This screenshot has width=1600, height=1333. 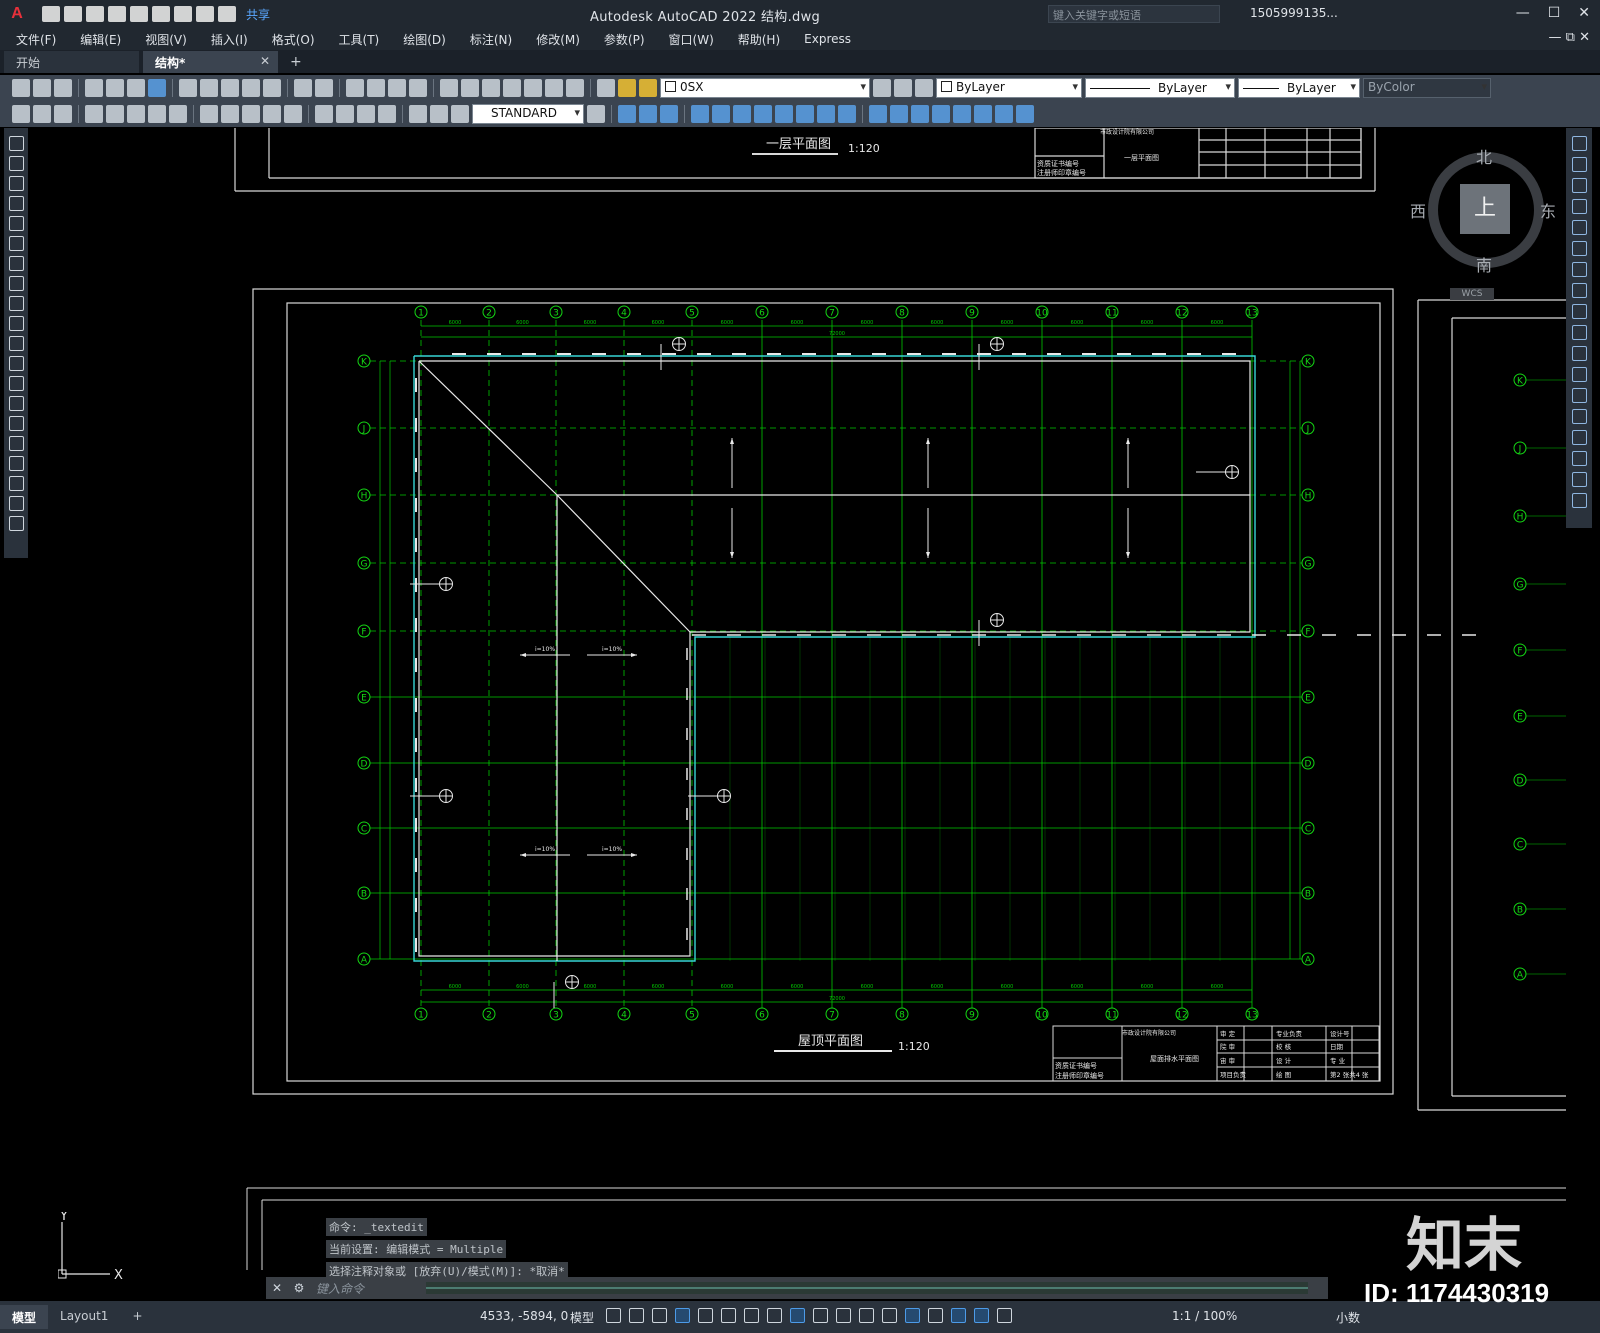 What do you see at coordinates (1484, 264) in the screenshot?
I see `compass-south: 南` at bounding box center [1484, 264].